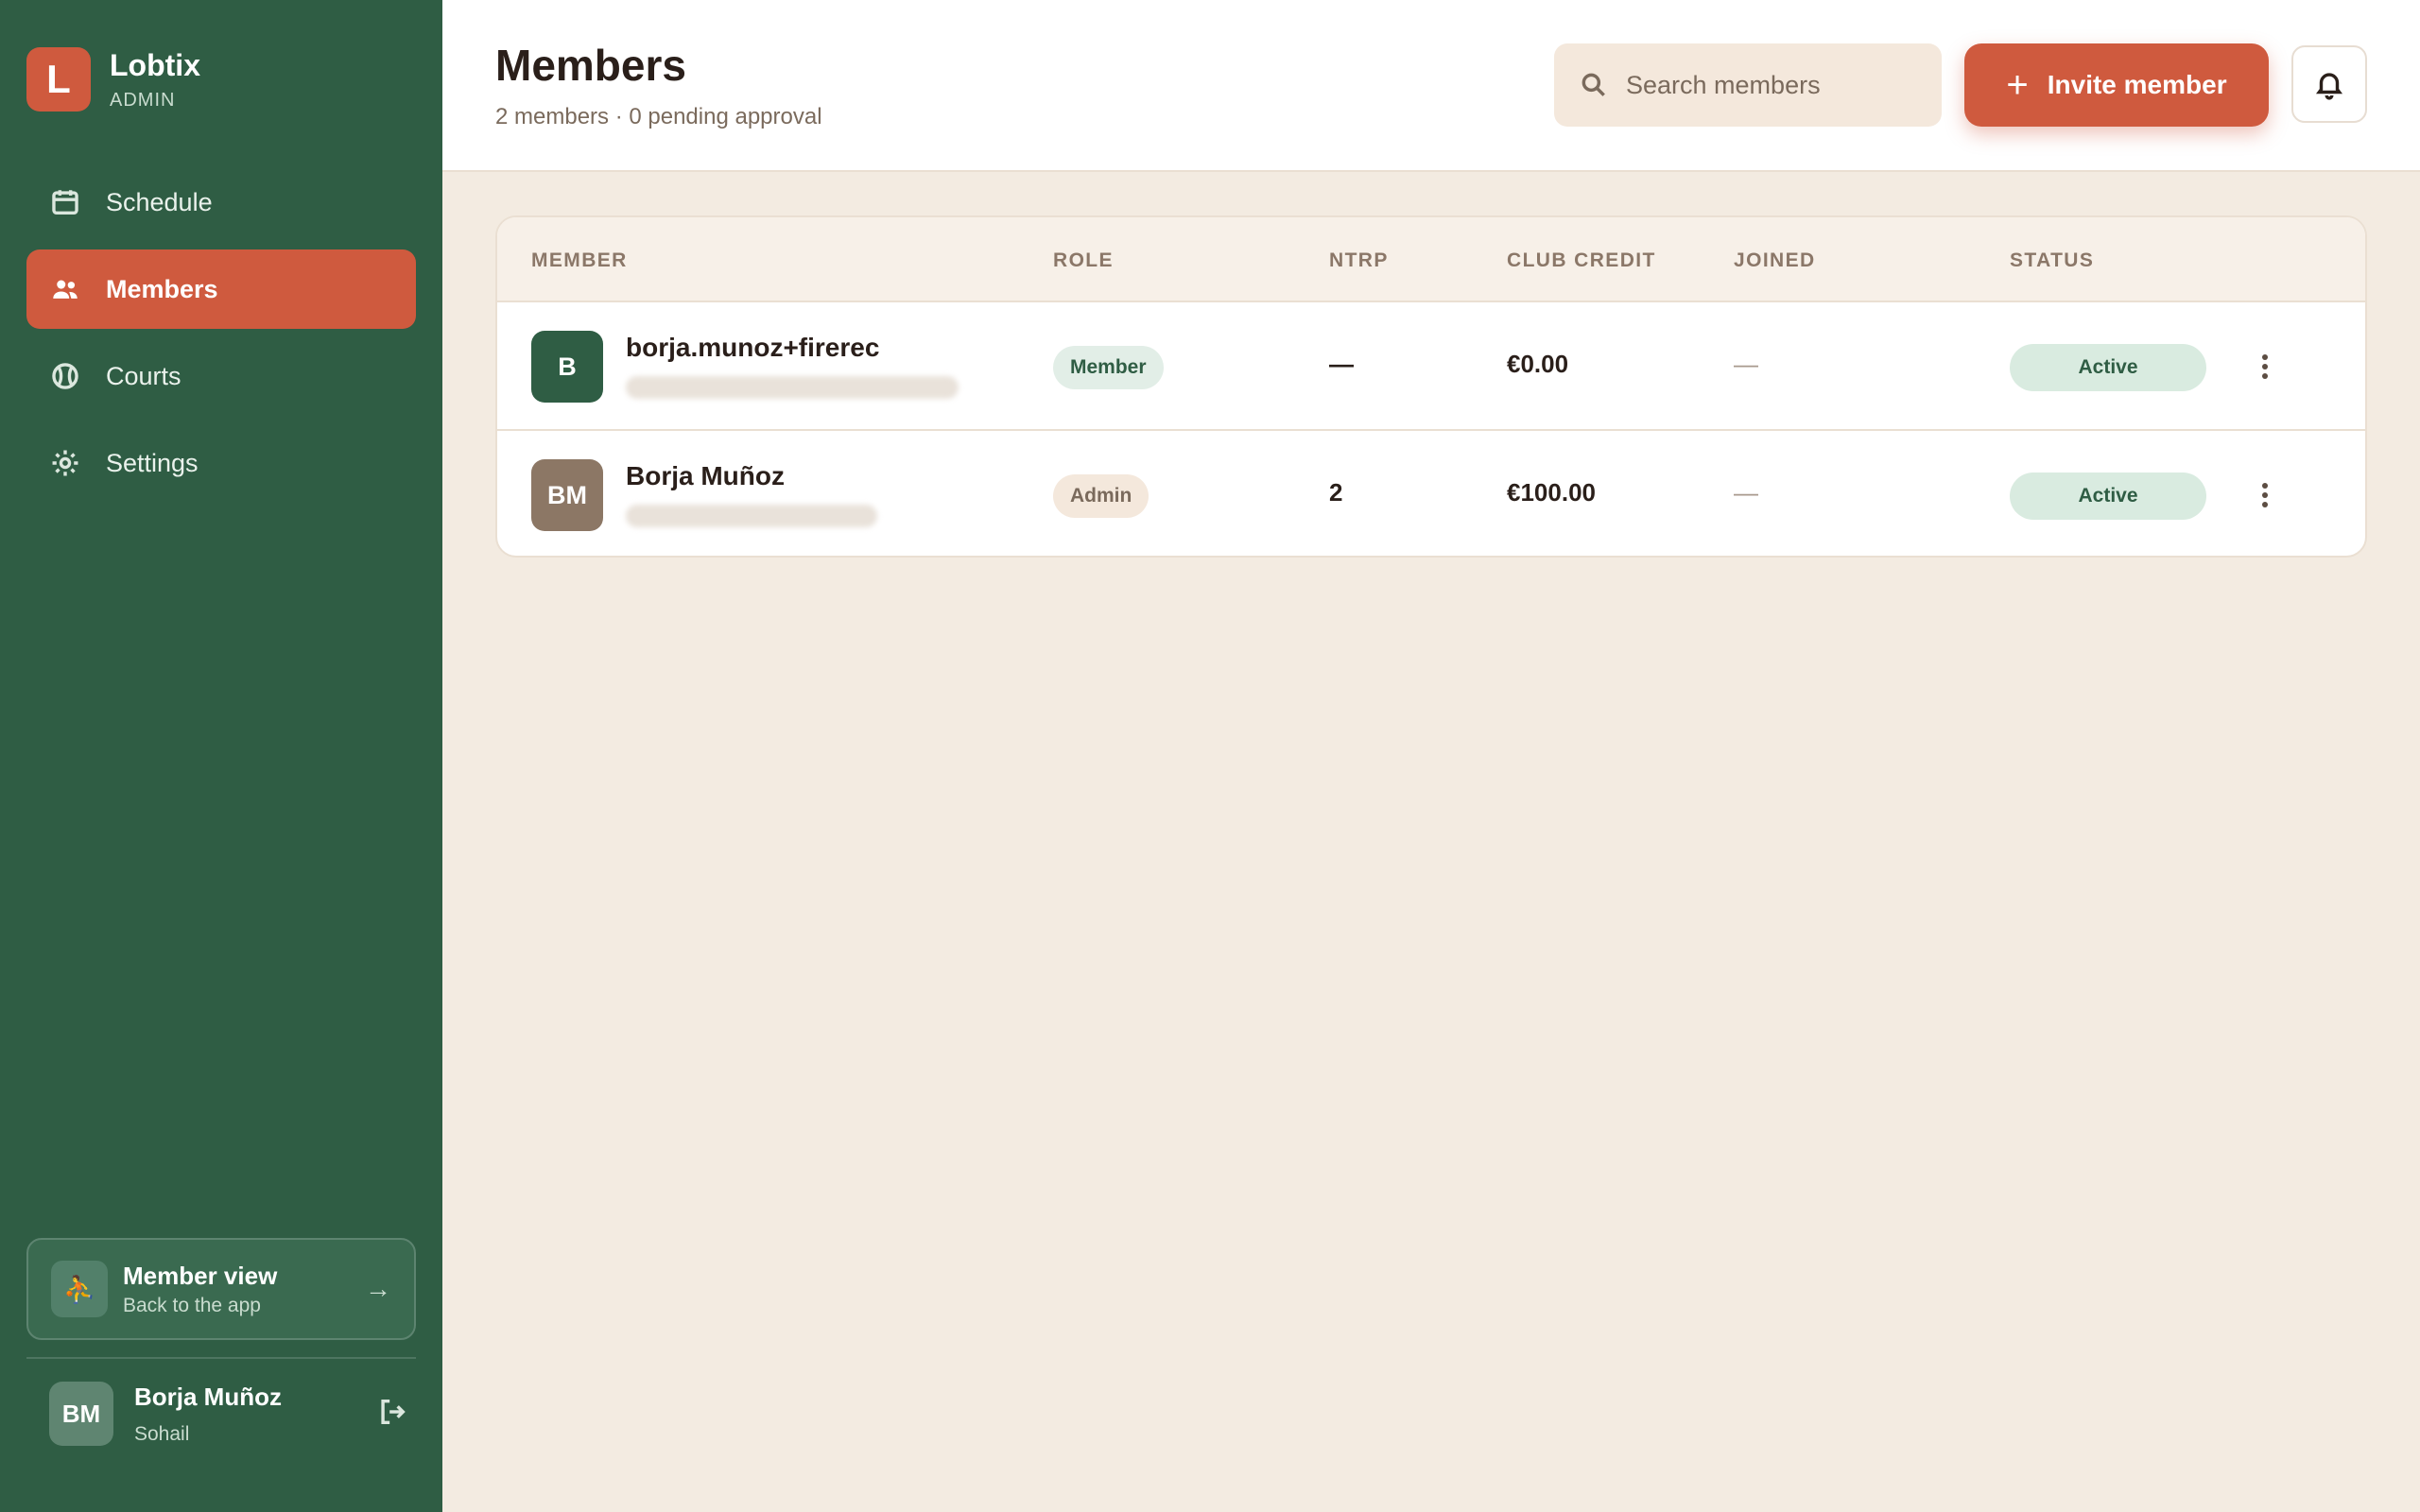  What do you see at coordinates (1538, 364) in the screenshot?
I see `club-credit-value: €0.00` at bounding box center [1538, 364].